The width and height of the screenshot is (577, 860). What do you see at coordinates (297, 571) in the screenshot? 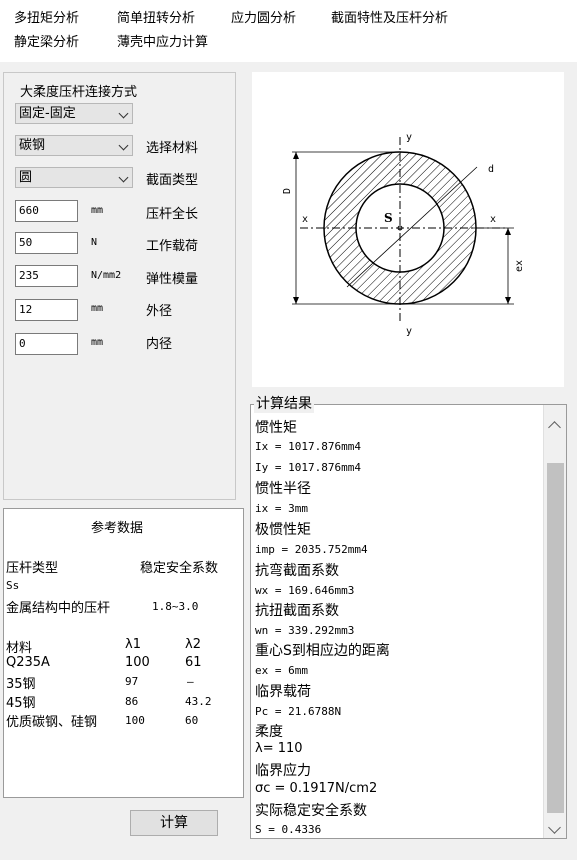
I see `result-line: 抗弯截面系数` at bounding box center [297, 571].